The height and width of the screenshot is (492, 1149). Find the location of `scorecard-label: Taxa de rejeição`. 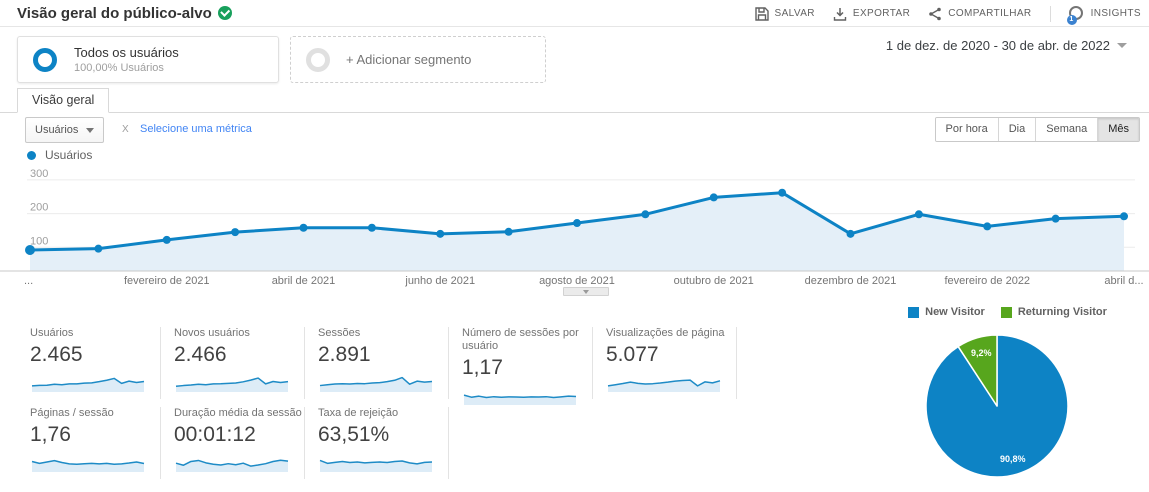

scorecard-label: Taxa de rejeição is located at coordinates (358, 413).